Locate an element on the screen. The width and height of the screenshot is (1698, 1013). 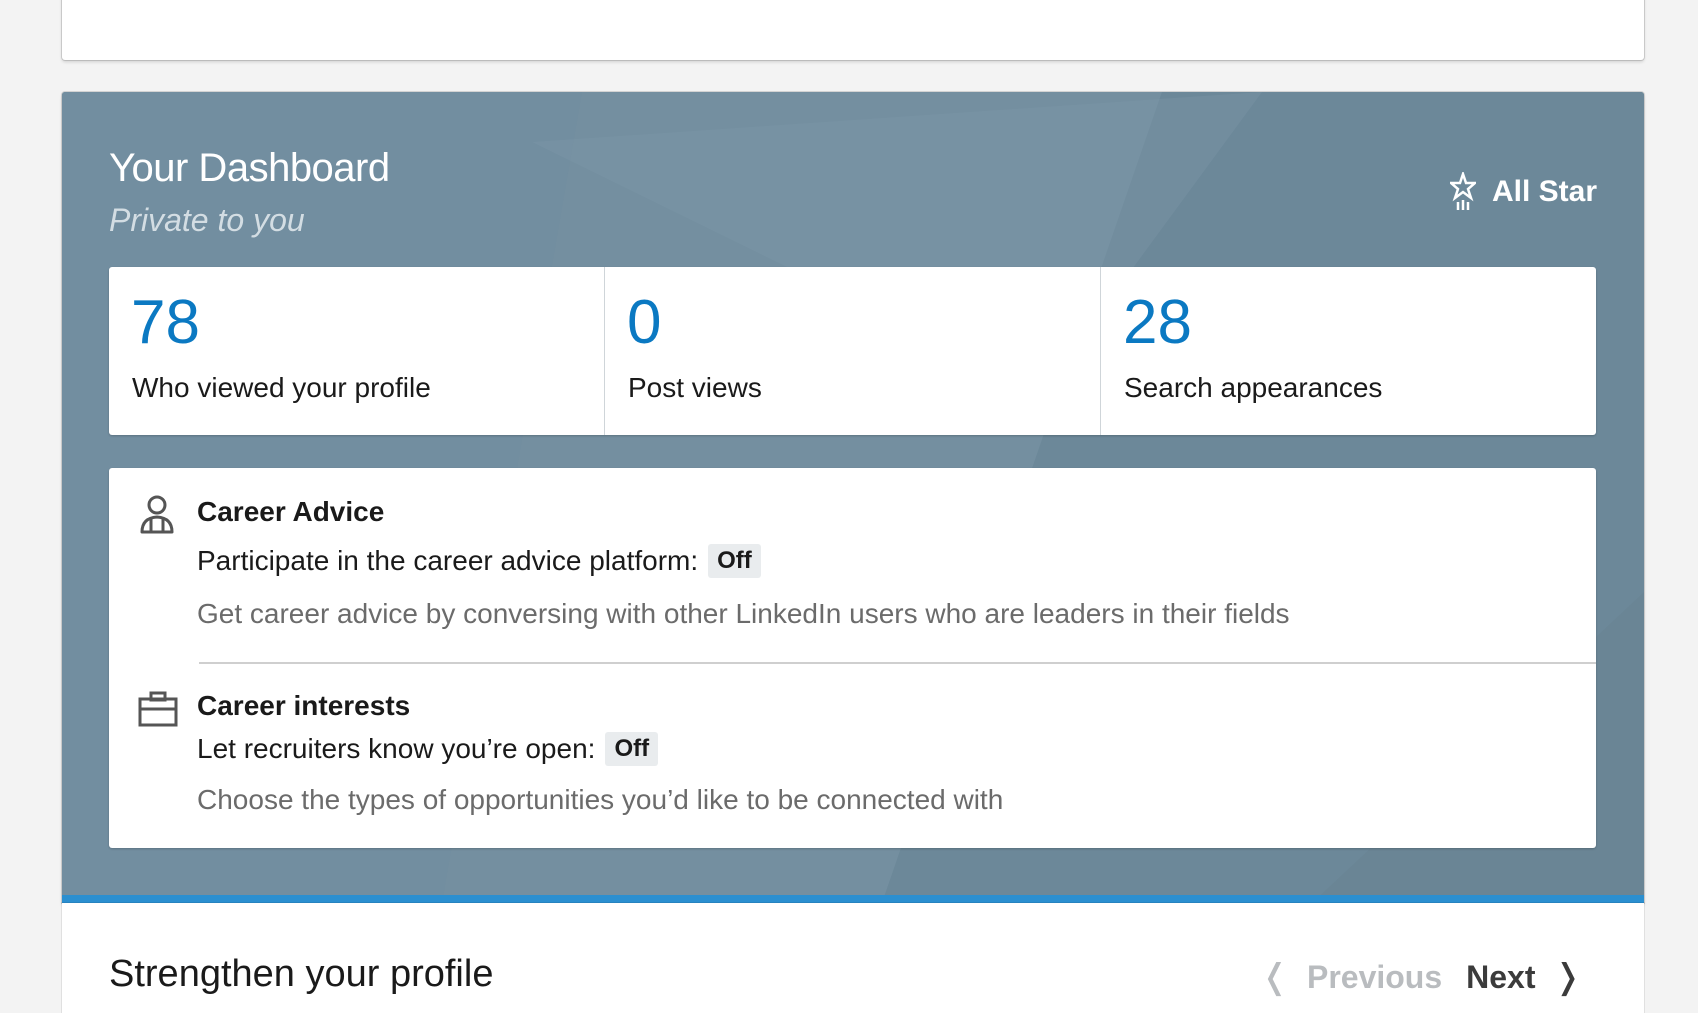
stat-profile-views: 78 Who viewed your profile is located at coordinates (357, 351).